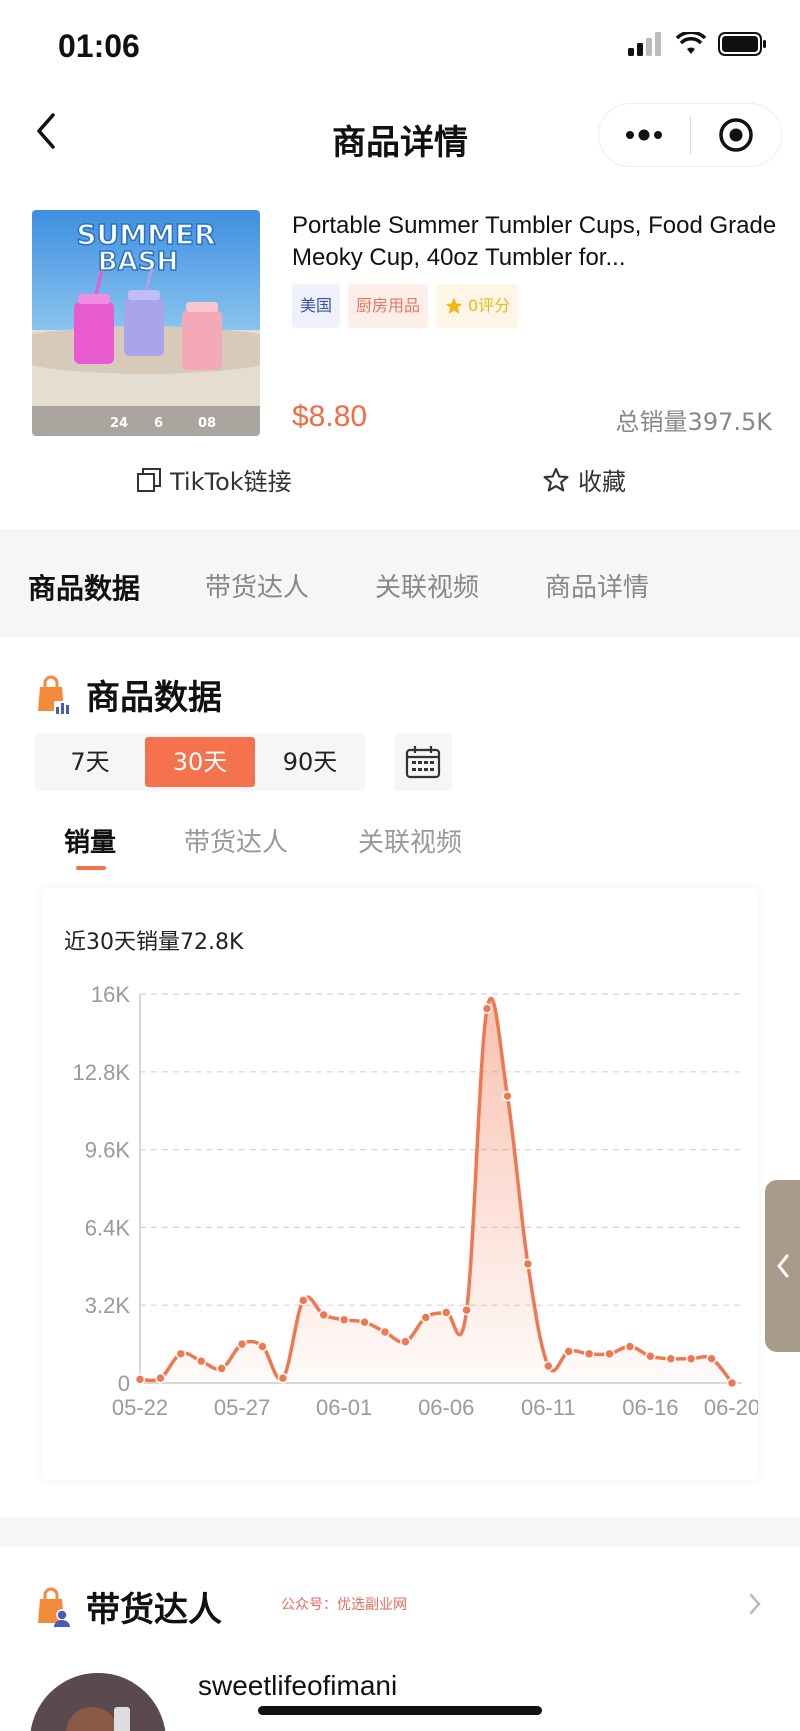  Describe the element at coordinates (236, 840) in the screenshot. I see `subtab-influencers: 带货达人` at that location.